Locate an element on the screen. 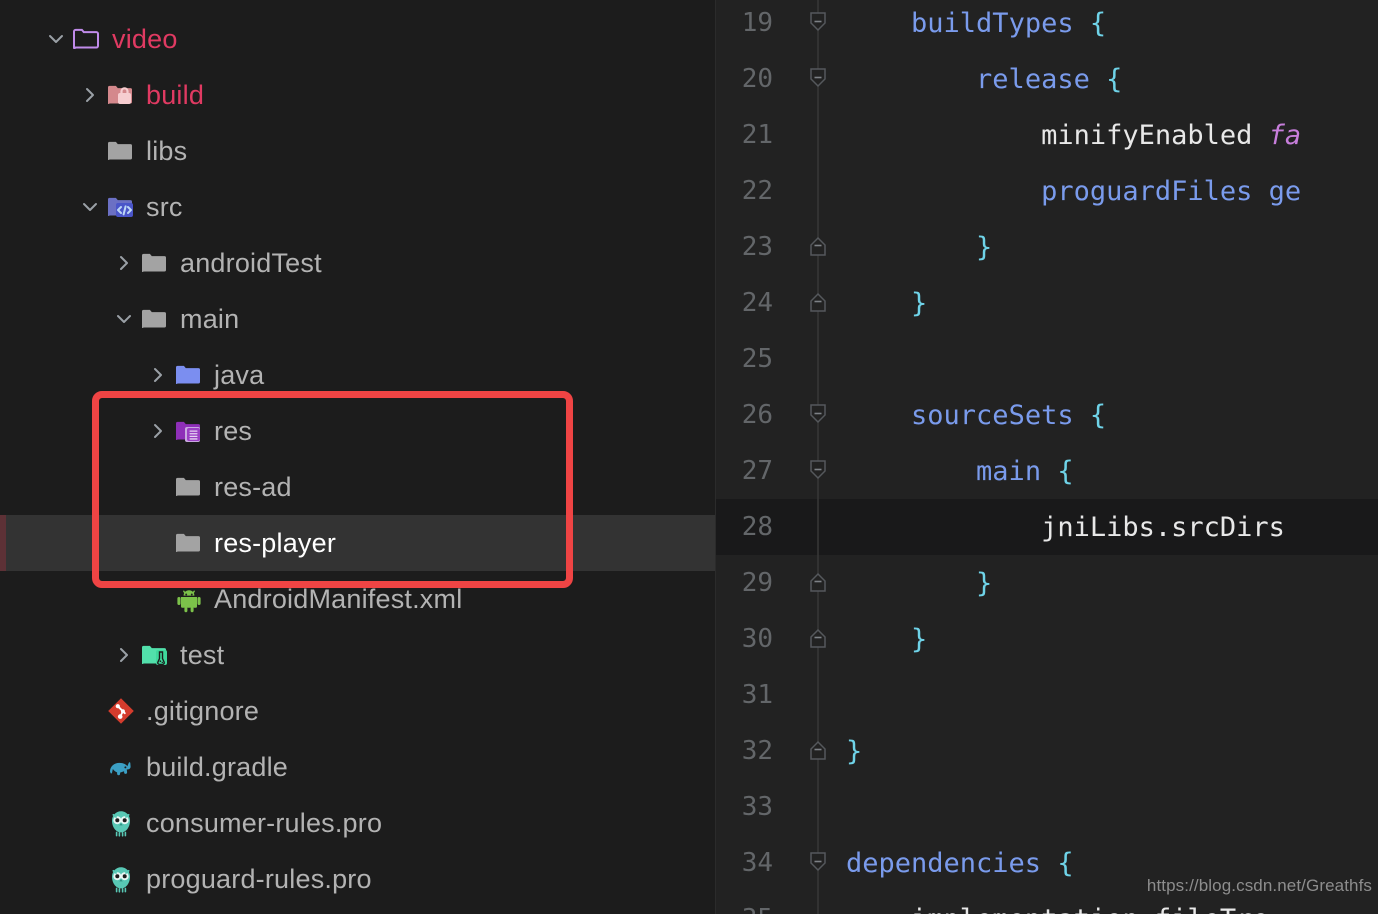 This screenshot has width=1378, height=914. code-line: 27 main { is located at coordinates (1047, 471).